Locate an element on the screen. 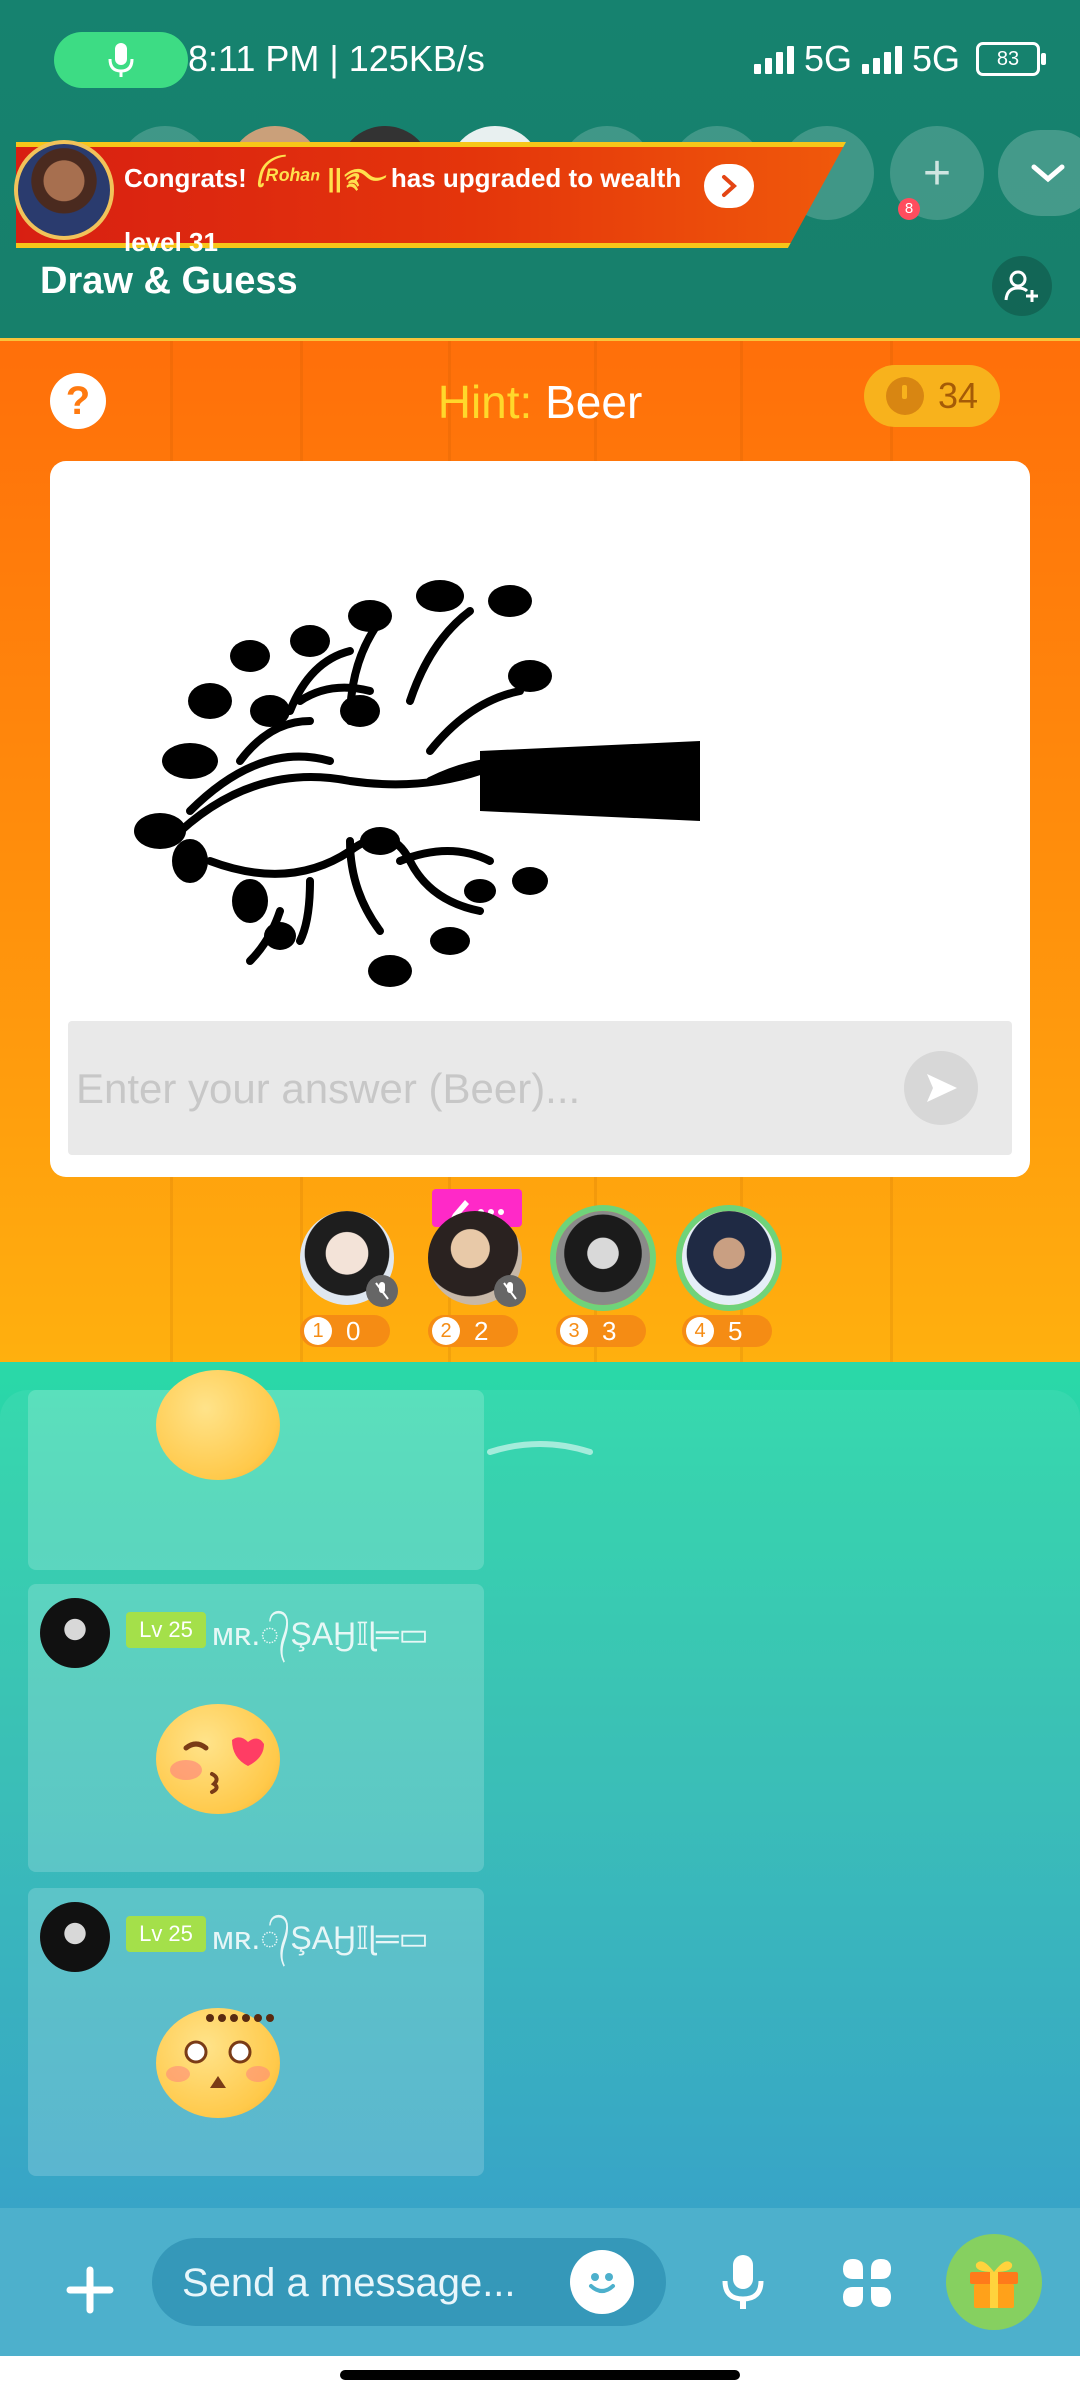  emoji-button is located at coordinates (602, 2282).